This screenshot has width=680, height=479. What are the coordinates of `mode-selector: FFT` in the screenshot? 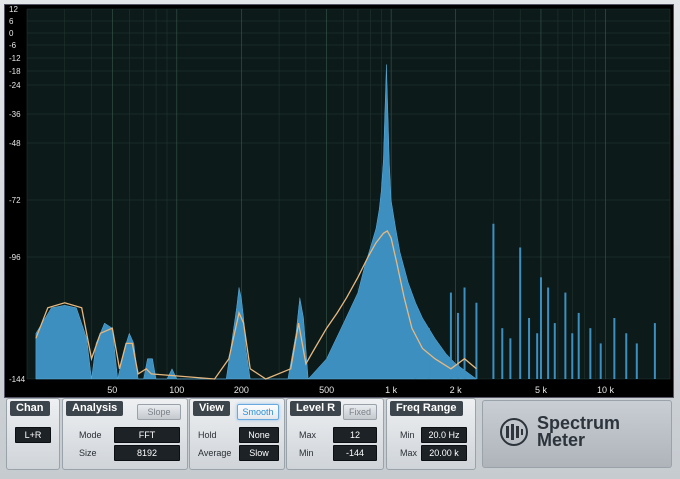 It's located at (147, 435).